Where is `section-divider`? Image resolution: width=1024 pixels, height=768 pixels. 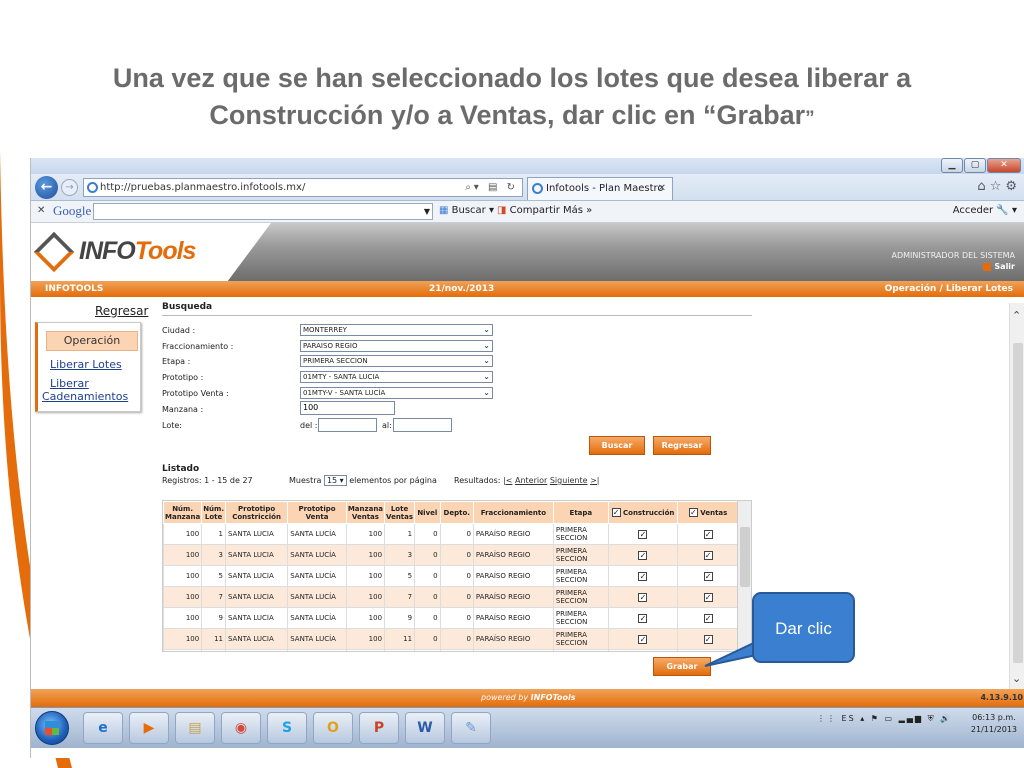 section-divider is located at coordinates (457, 315).